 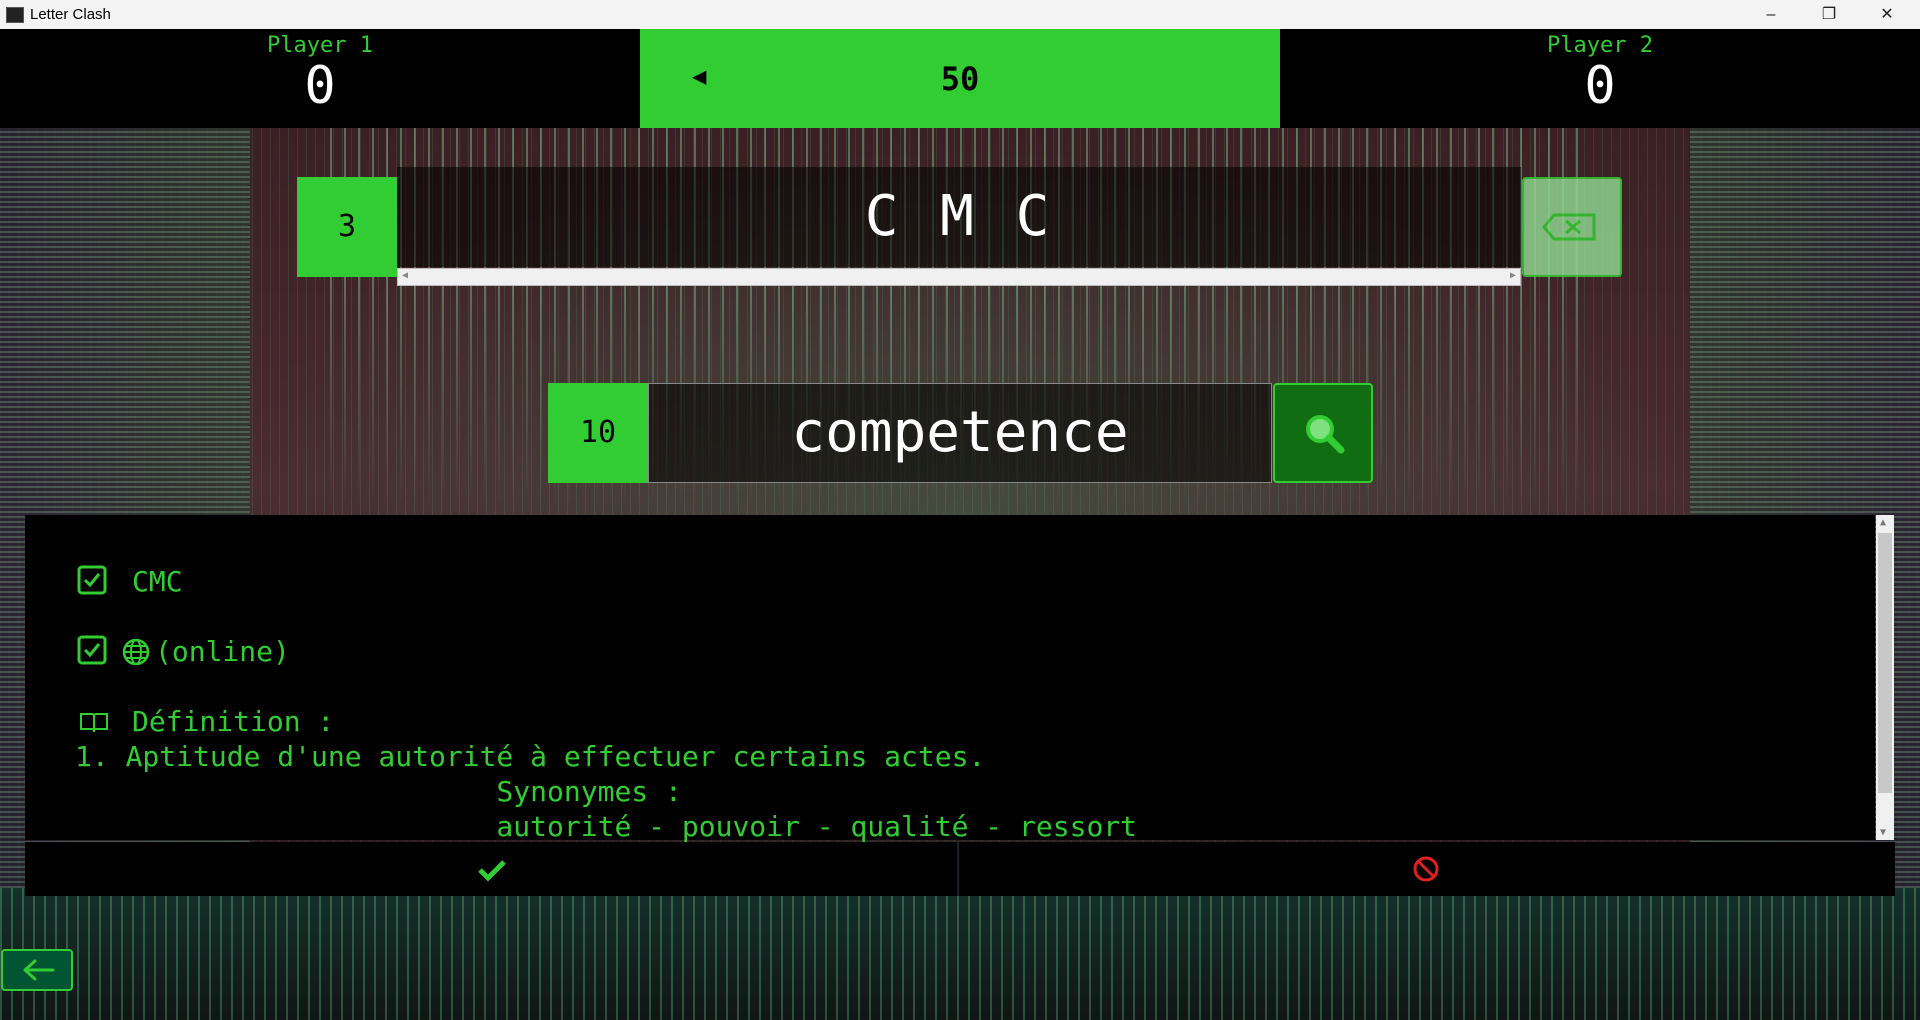 I want to click on backspace-button, so click(x=1572, y=227).